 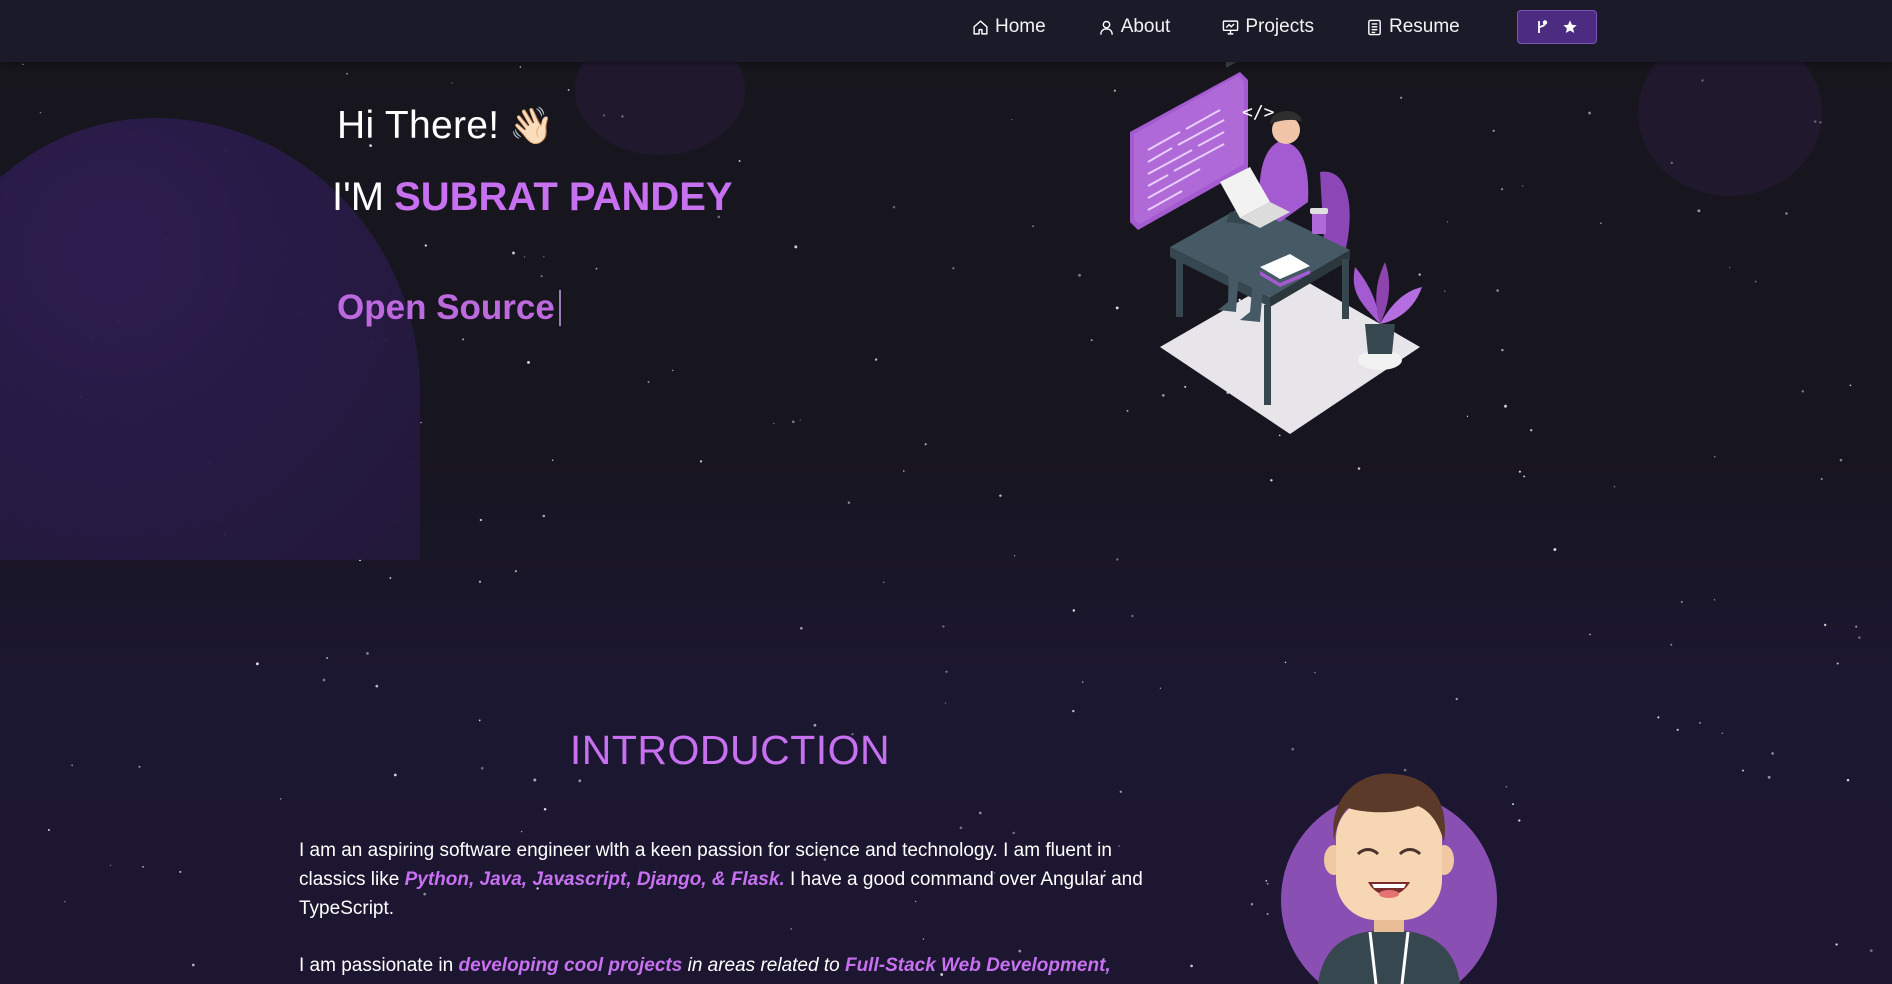 I want to click on nav-item-label: Resume, so click(x=1424, y=26).